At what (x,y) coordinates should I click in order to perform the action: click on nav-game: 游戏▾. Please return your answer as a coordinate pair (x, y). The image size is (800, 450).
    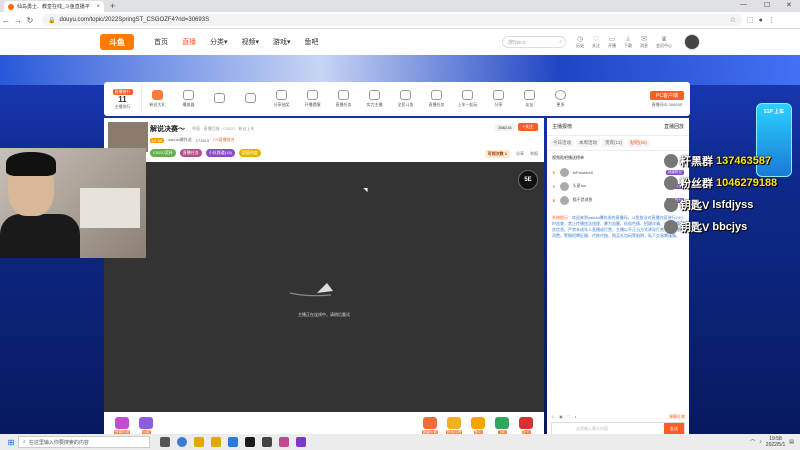
    Looking at the image, I should click on (282, 42).